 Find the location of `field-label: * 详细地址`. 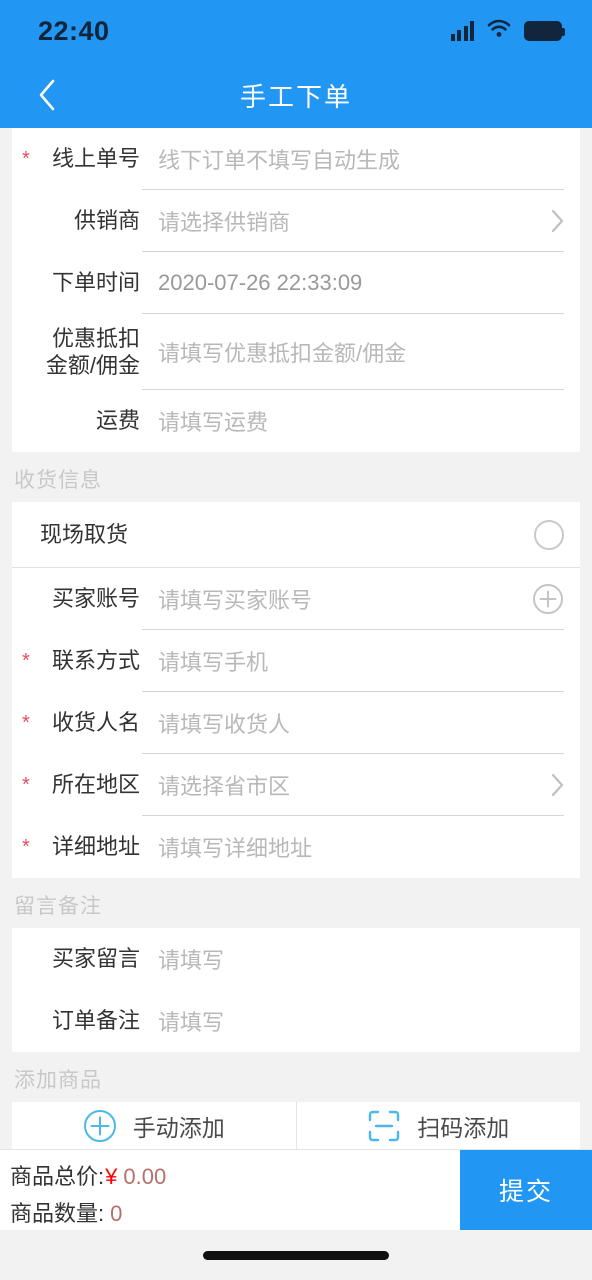

field-label: * 详细地址 is located at coordinates (82, 847).